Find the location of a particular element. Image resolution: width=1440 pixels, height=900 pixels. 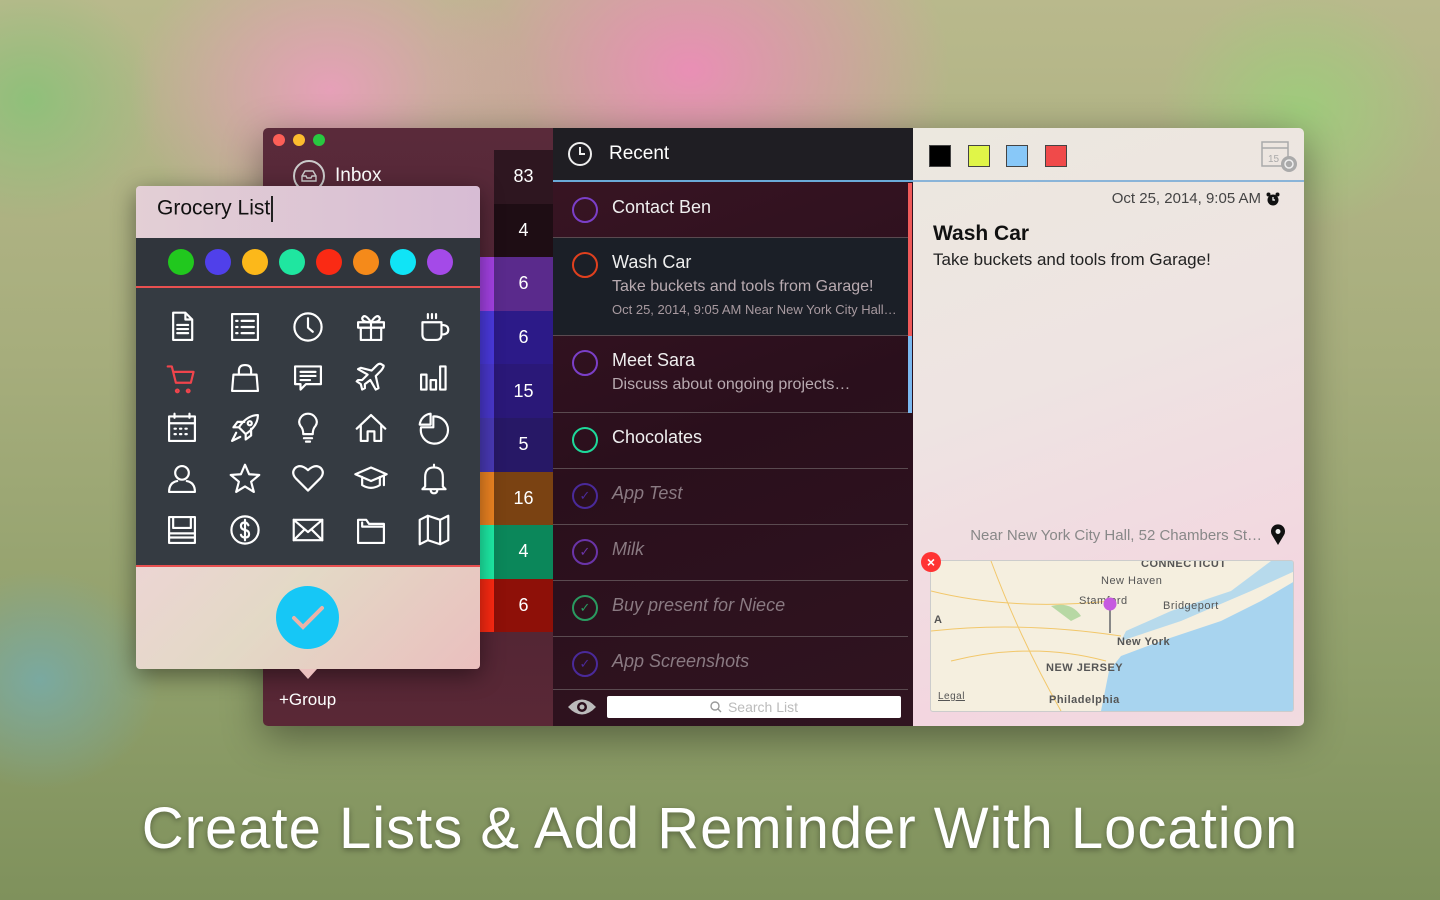

color-picker is located at coordinates (308, 263).